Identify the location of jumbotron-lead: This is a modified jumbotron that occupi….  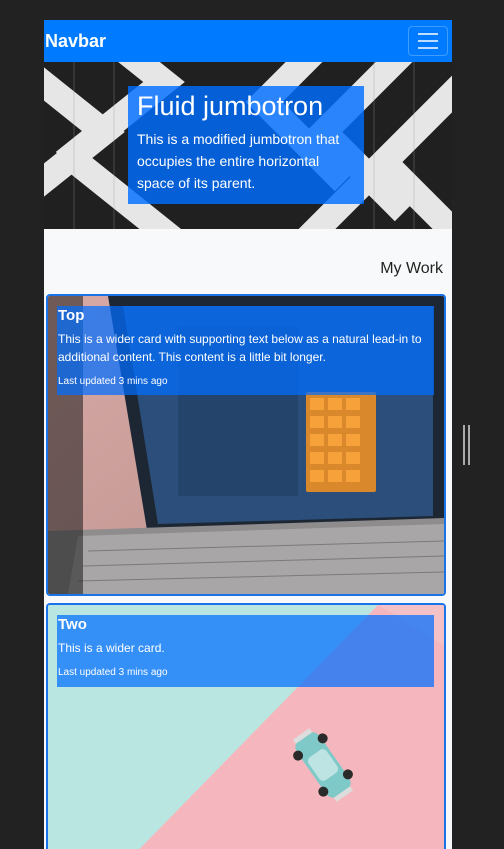
(238, 161).